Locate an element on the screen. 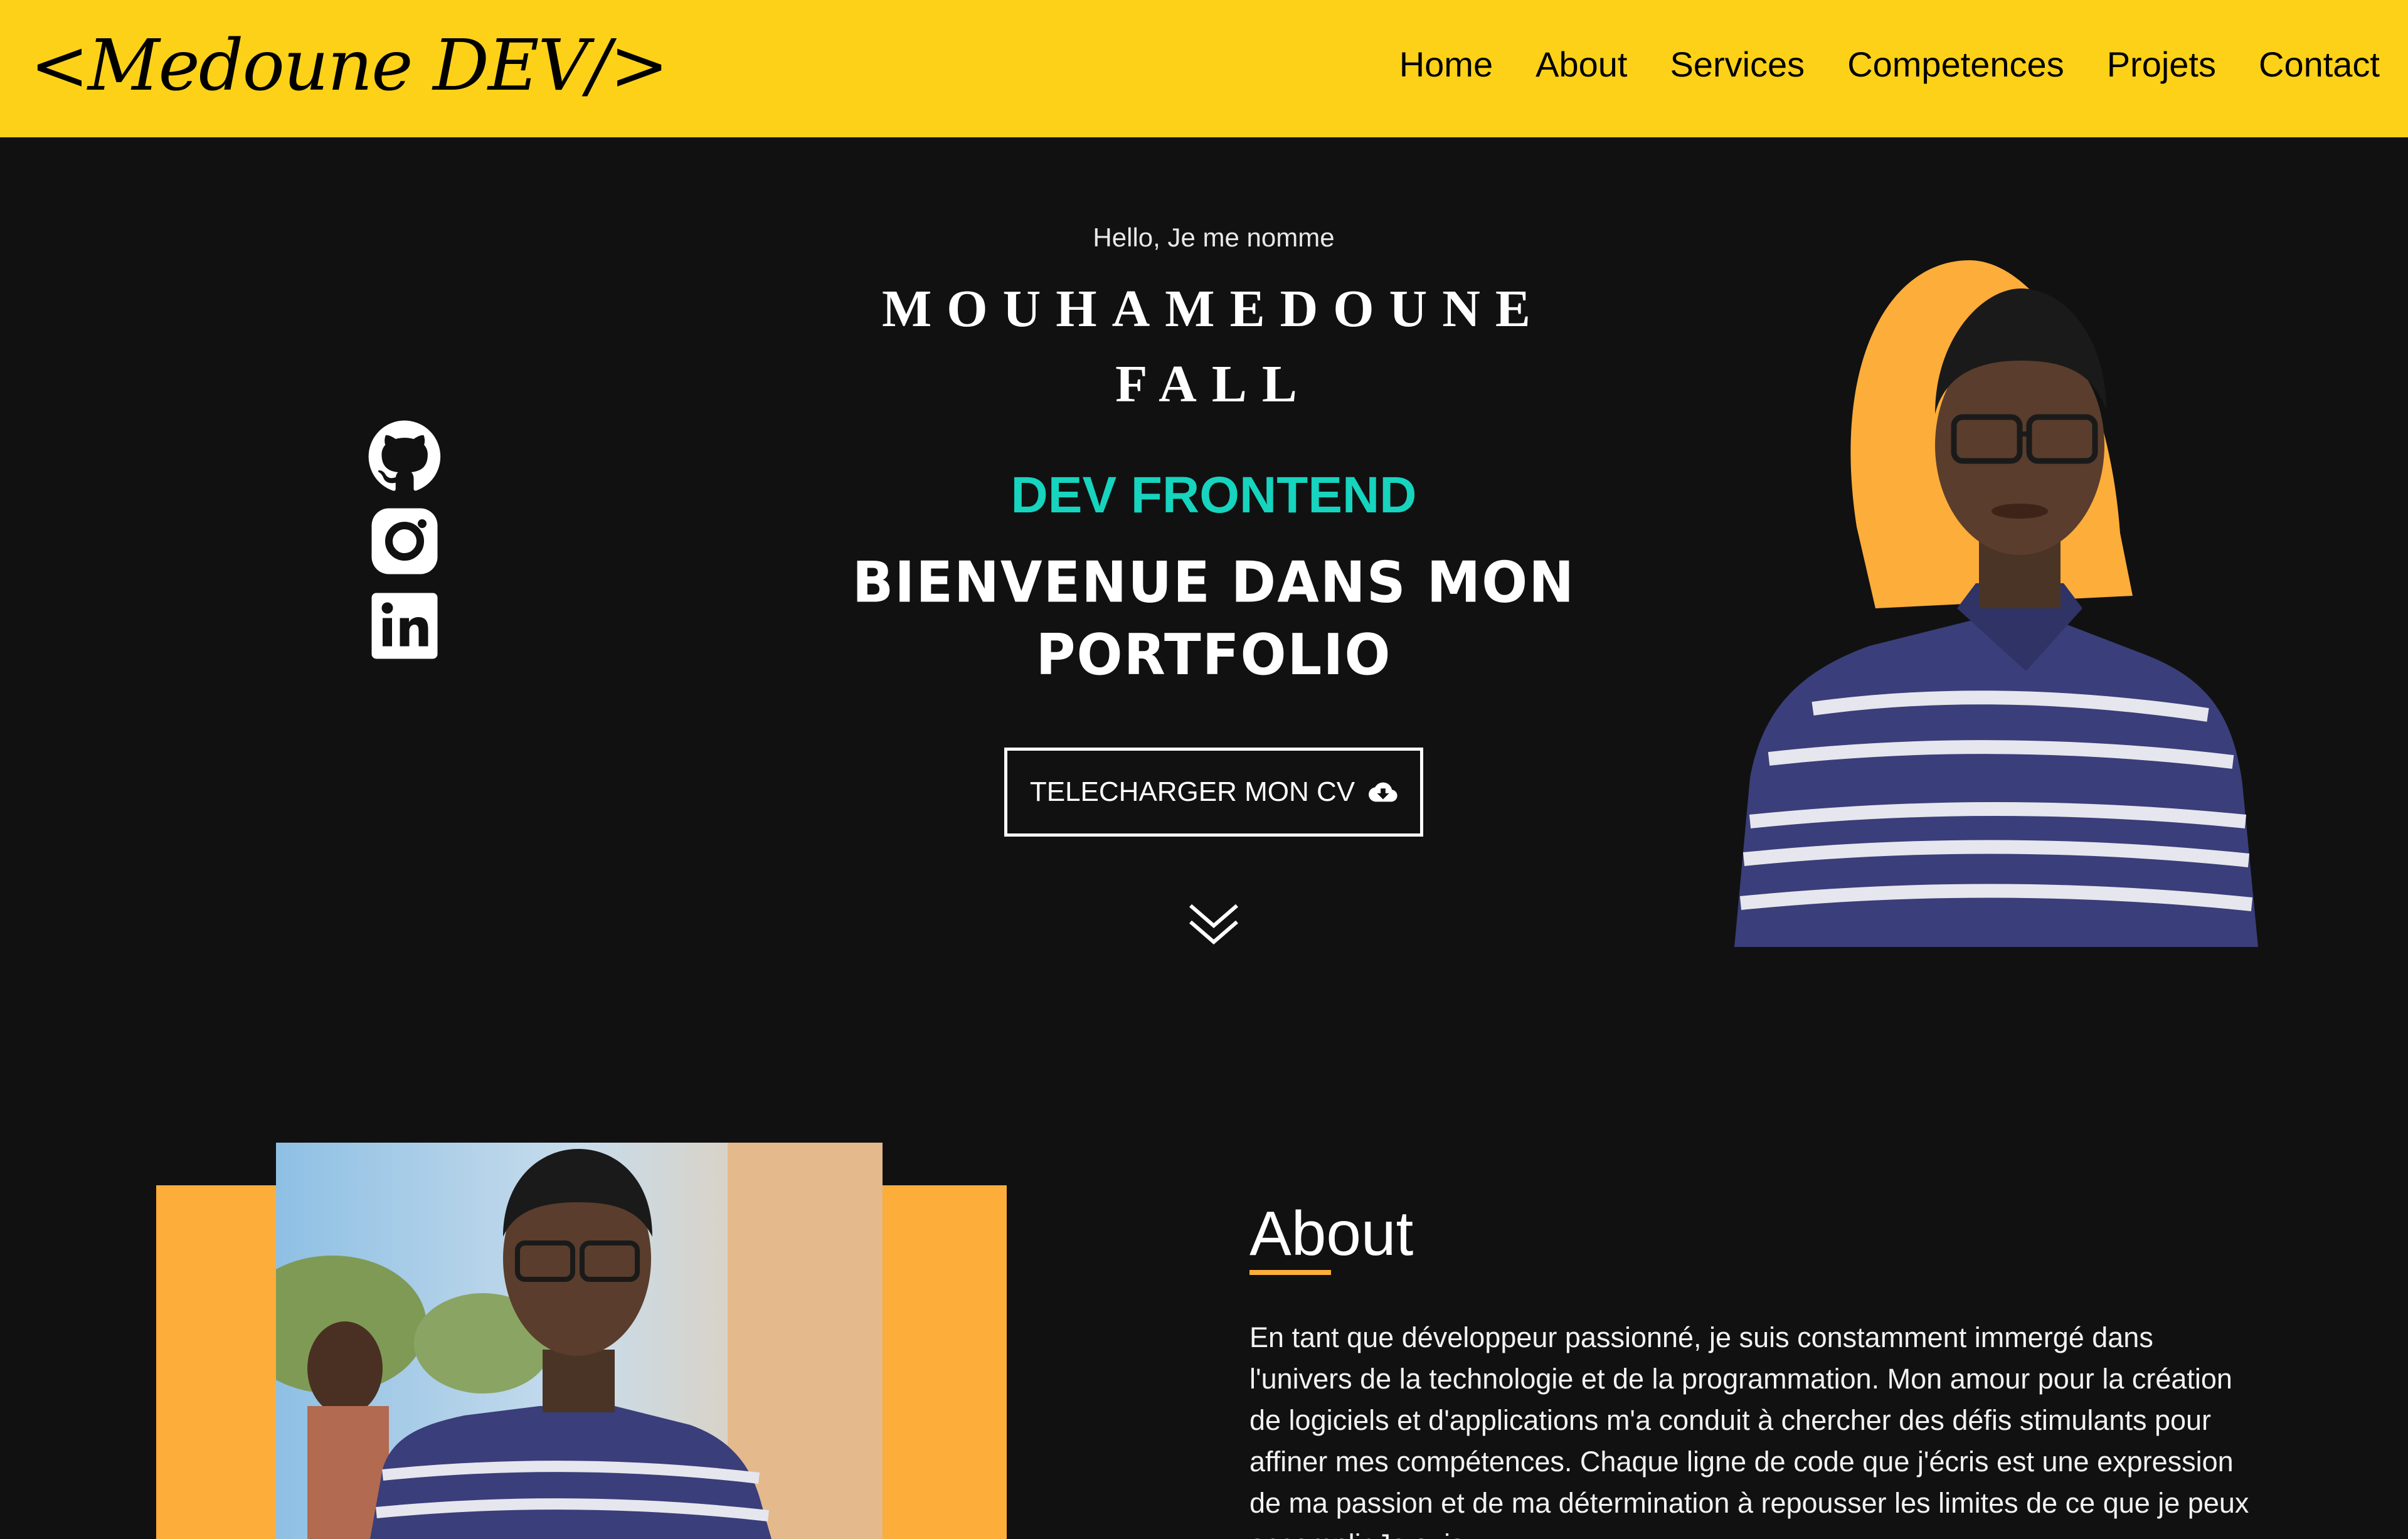  hero-name-last: FALL is located at coordinates (1214, 384).